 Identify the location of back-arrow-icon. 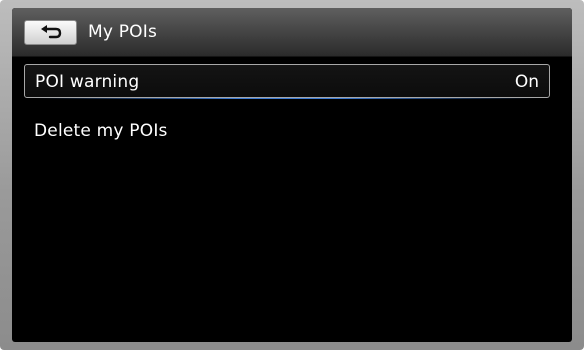
(51, 32).